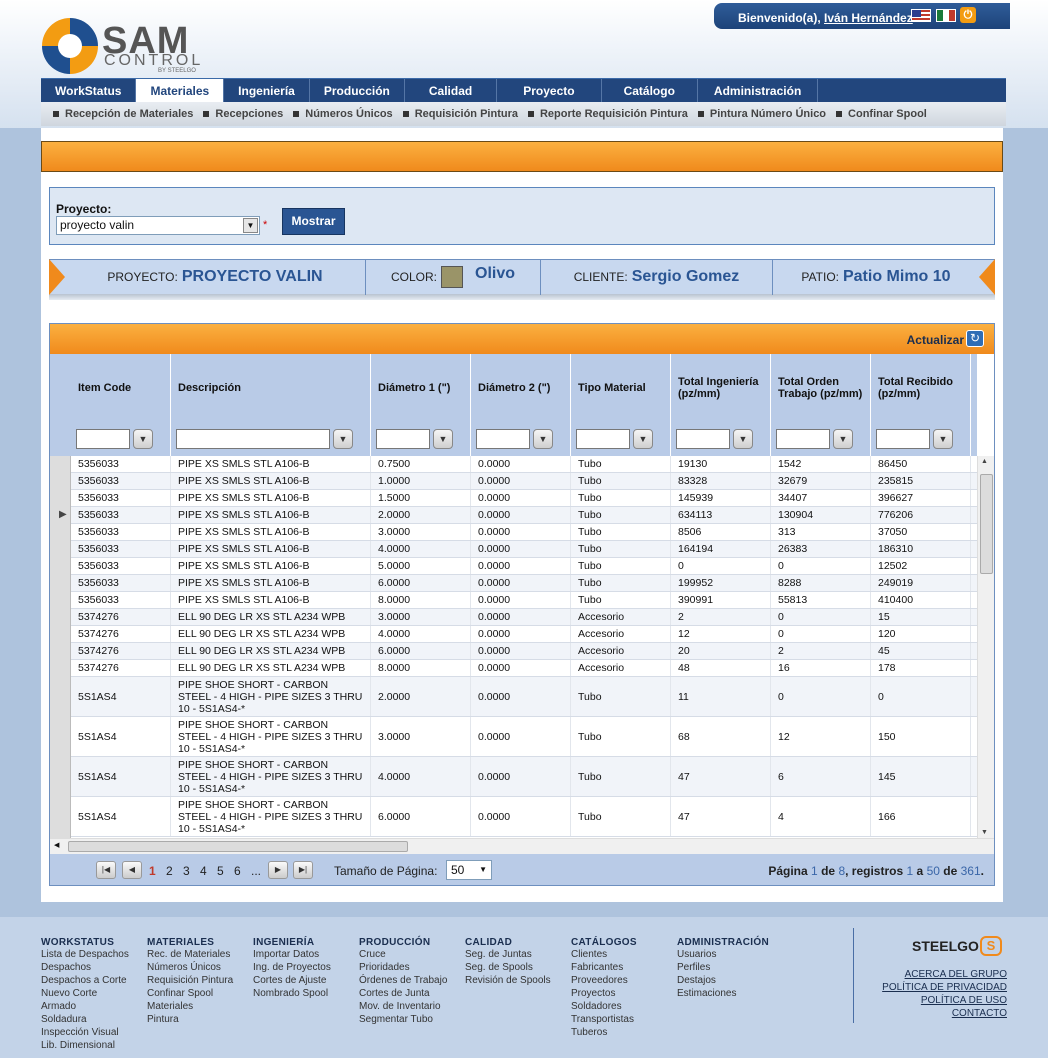  I want to click on first-page-icon: |◀, so click(106, 870).